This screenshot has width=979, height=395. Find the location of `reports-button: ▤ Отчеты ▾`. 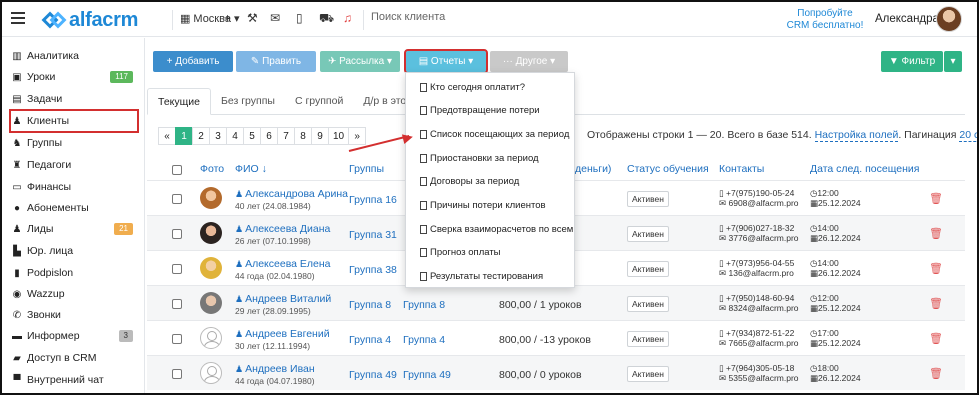

reports-button: ▤ Отчеты ▾ is located at coordinates (446, 61).